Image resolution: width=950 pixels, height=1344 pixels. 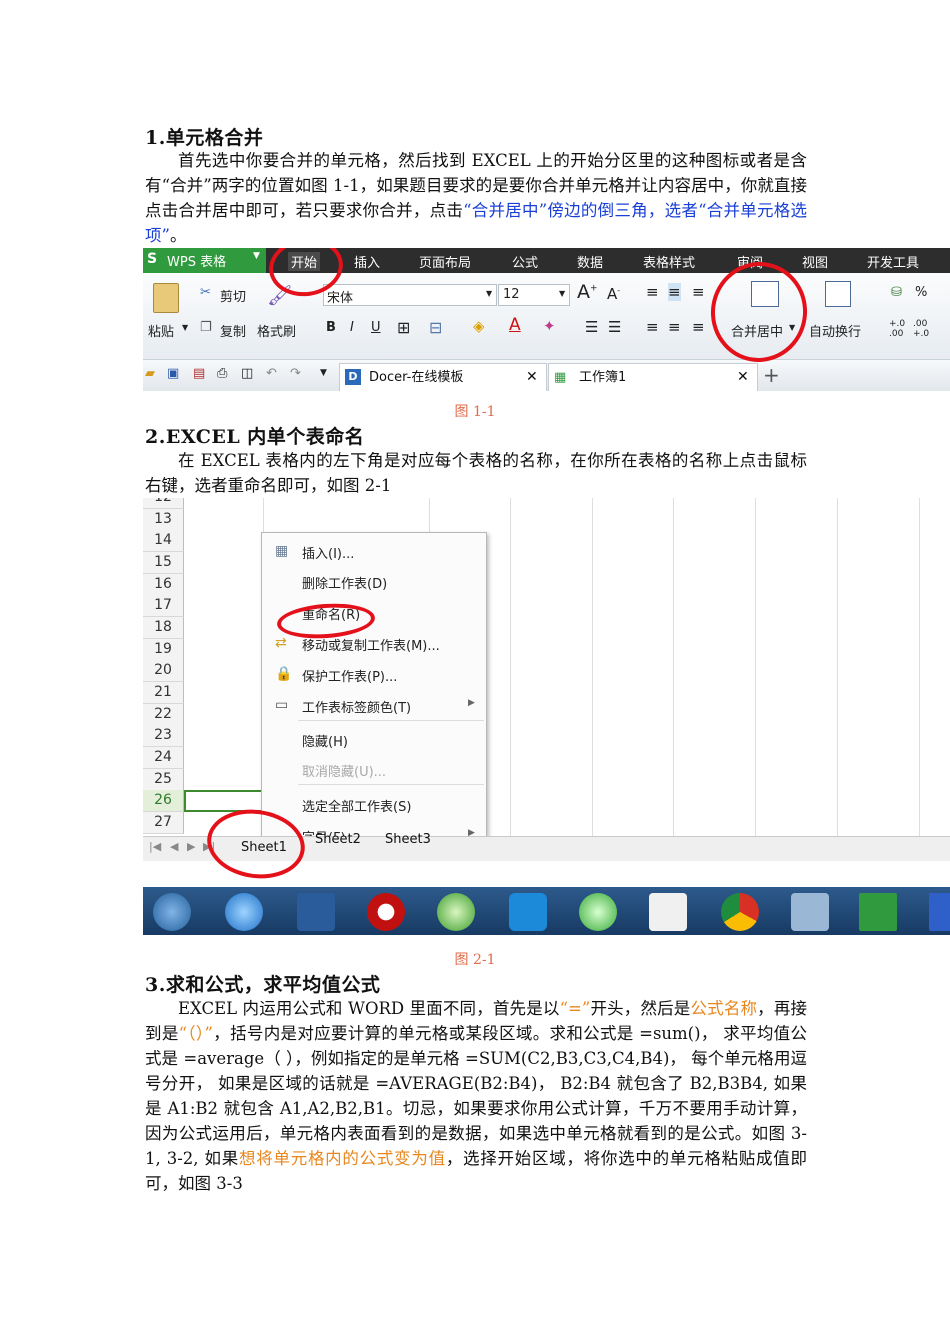 I want to click on menu-item-tab-color: 工作表标签颜色(T), so click(x=356, y=706).